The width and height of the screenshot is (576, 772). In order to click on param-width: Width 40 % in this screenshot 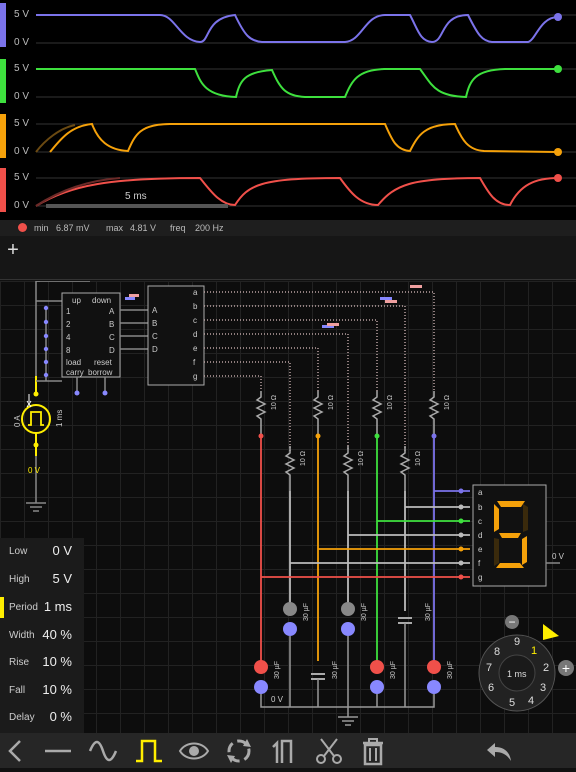, I will do `click(42, 635)`.